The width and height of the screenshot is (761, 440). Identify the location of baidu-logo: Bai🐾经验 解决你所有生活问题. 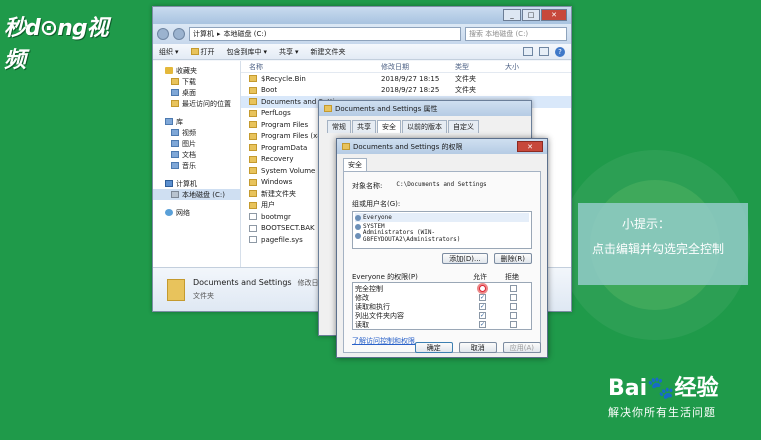
(663, 395).